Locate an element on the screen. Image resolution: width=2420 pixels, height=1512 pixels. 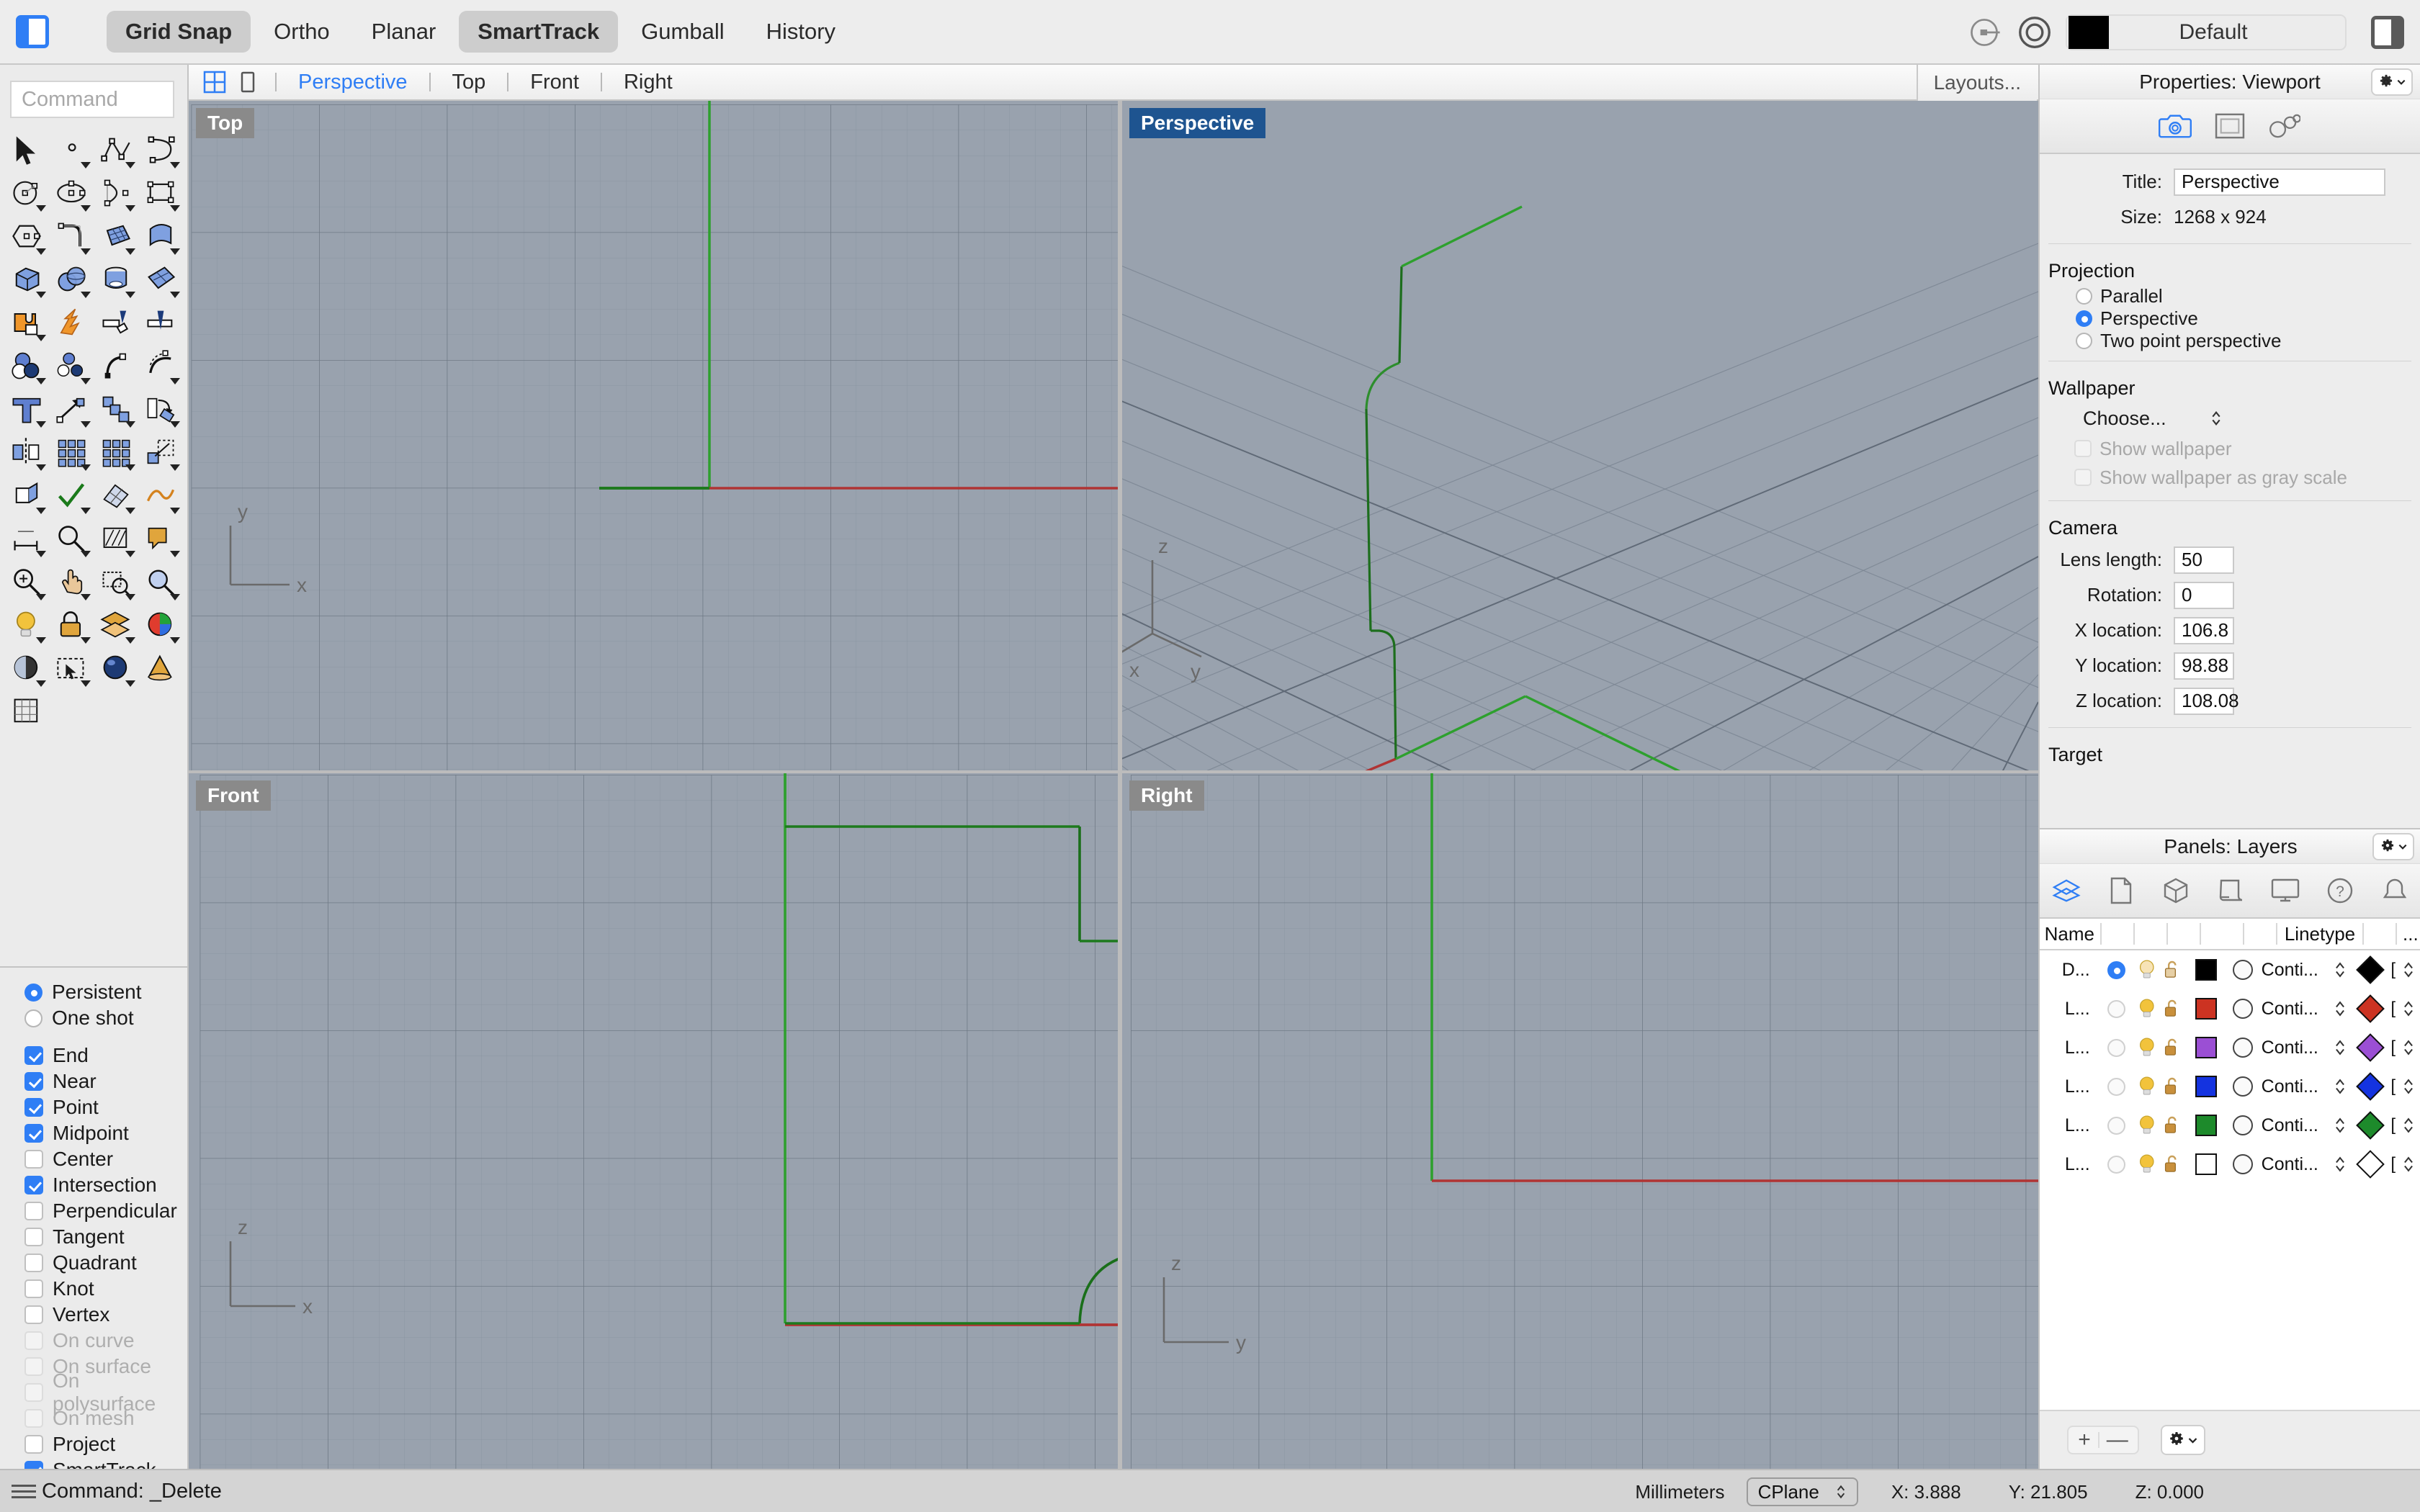
left-sidebar-toggle-button is located at coordinates (32, 31).